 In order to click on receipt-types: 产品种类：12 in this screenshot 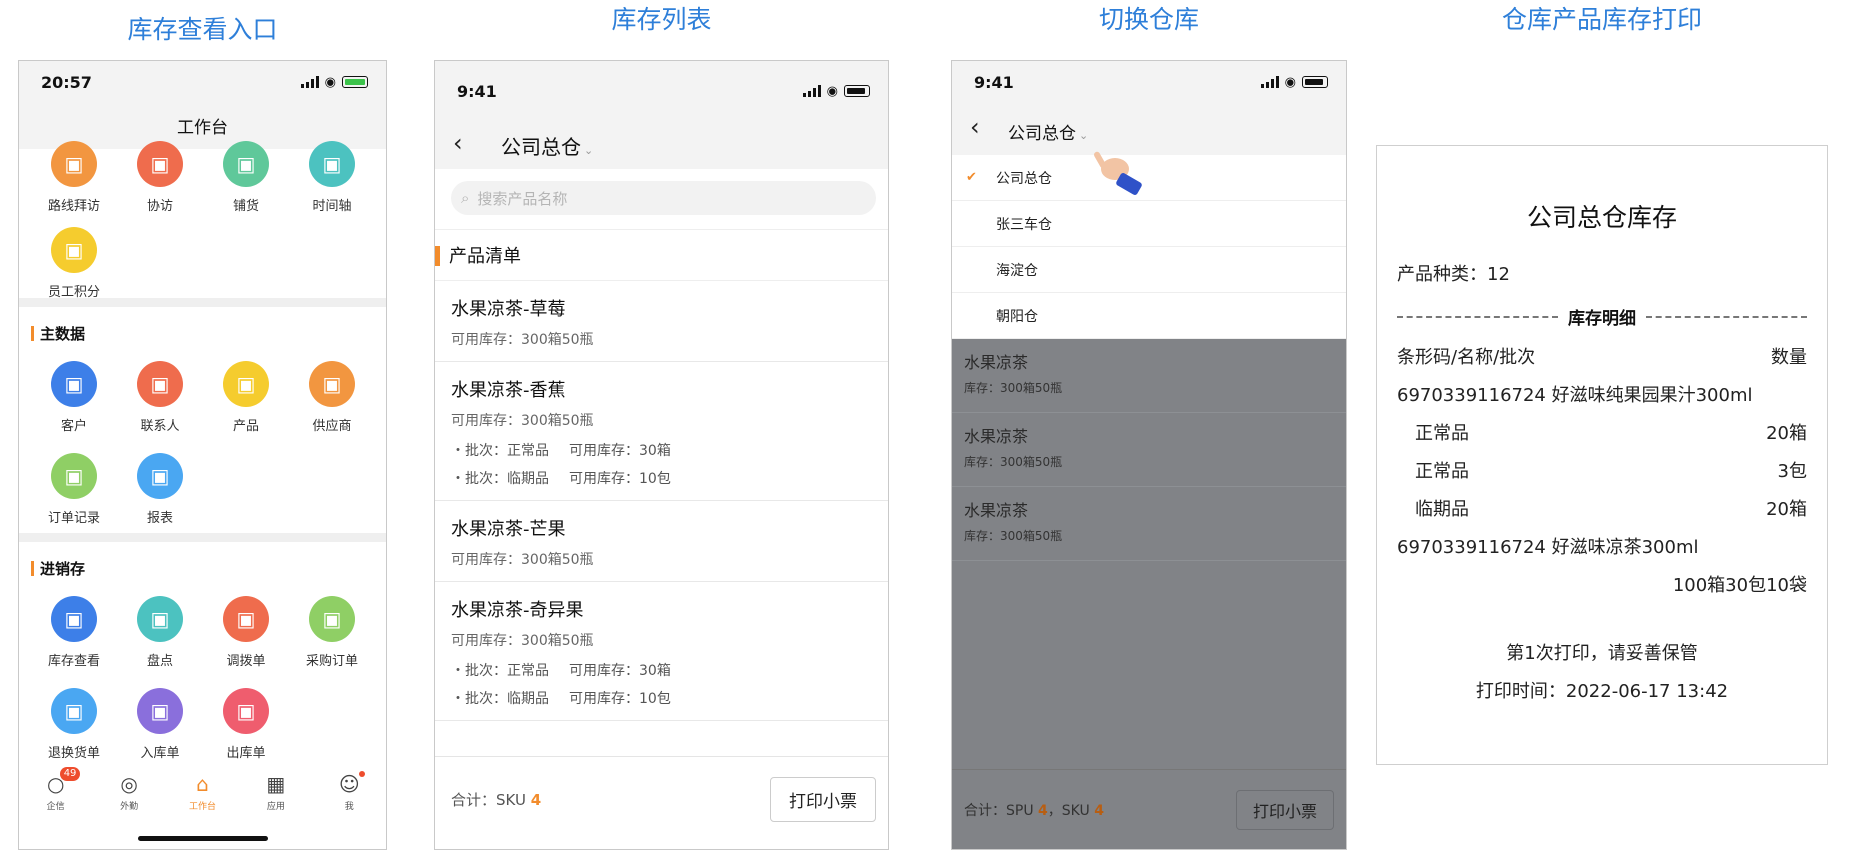, I will do `click(1602, 273)`.